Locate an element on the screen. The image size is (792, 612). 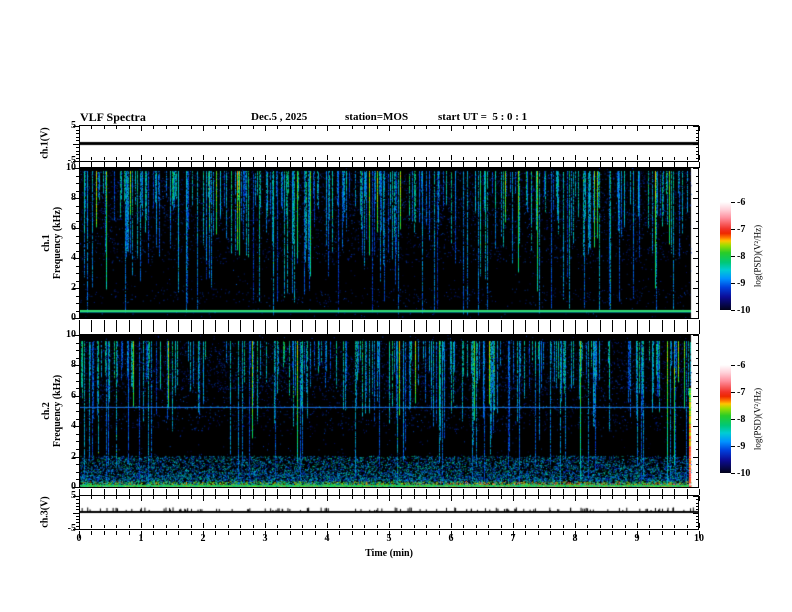
tick-label: 3 is located at coordinates (265, 538).